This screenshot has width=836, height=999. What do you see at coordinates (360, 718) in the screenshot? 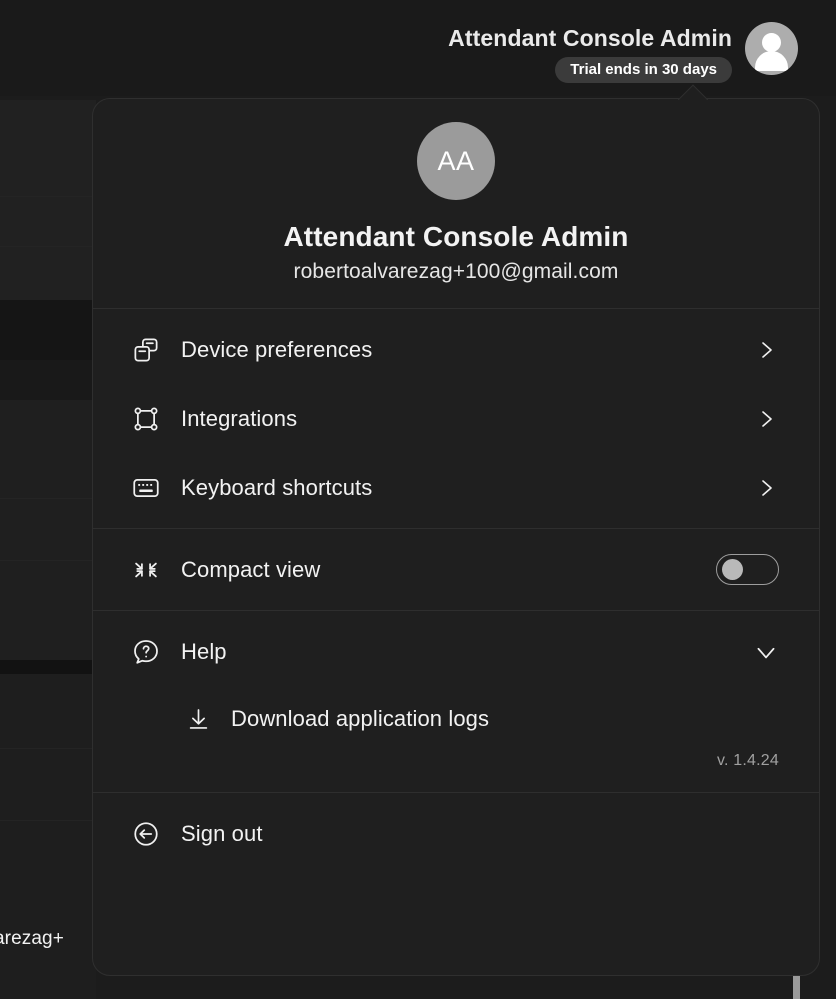
I see `download-logs-label: Download application logs` at bounding box center [360, 718].